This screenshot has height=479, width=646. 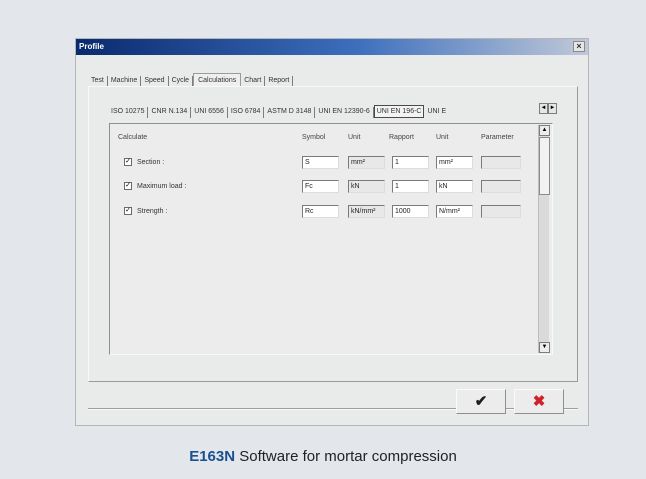 I want to click on strength-unit2-field: N/mm², so click(x=454, y=211).